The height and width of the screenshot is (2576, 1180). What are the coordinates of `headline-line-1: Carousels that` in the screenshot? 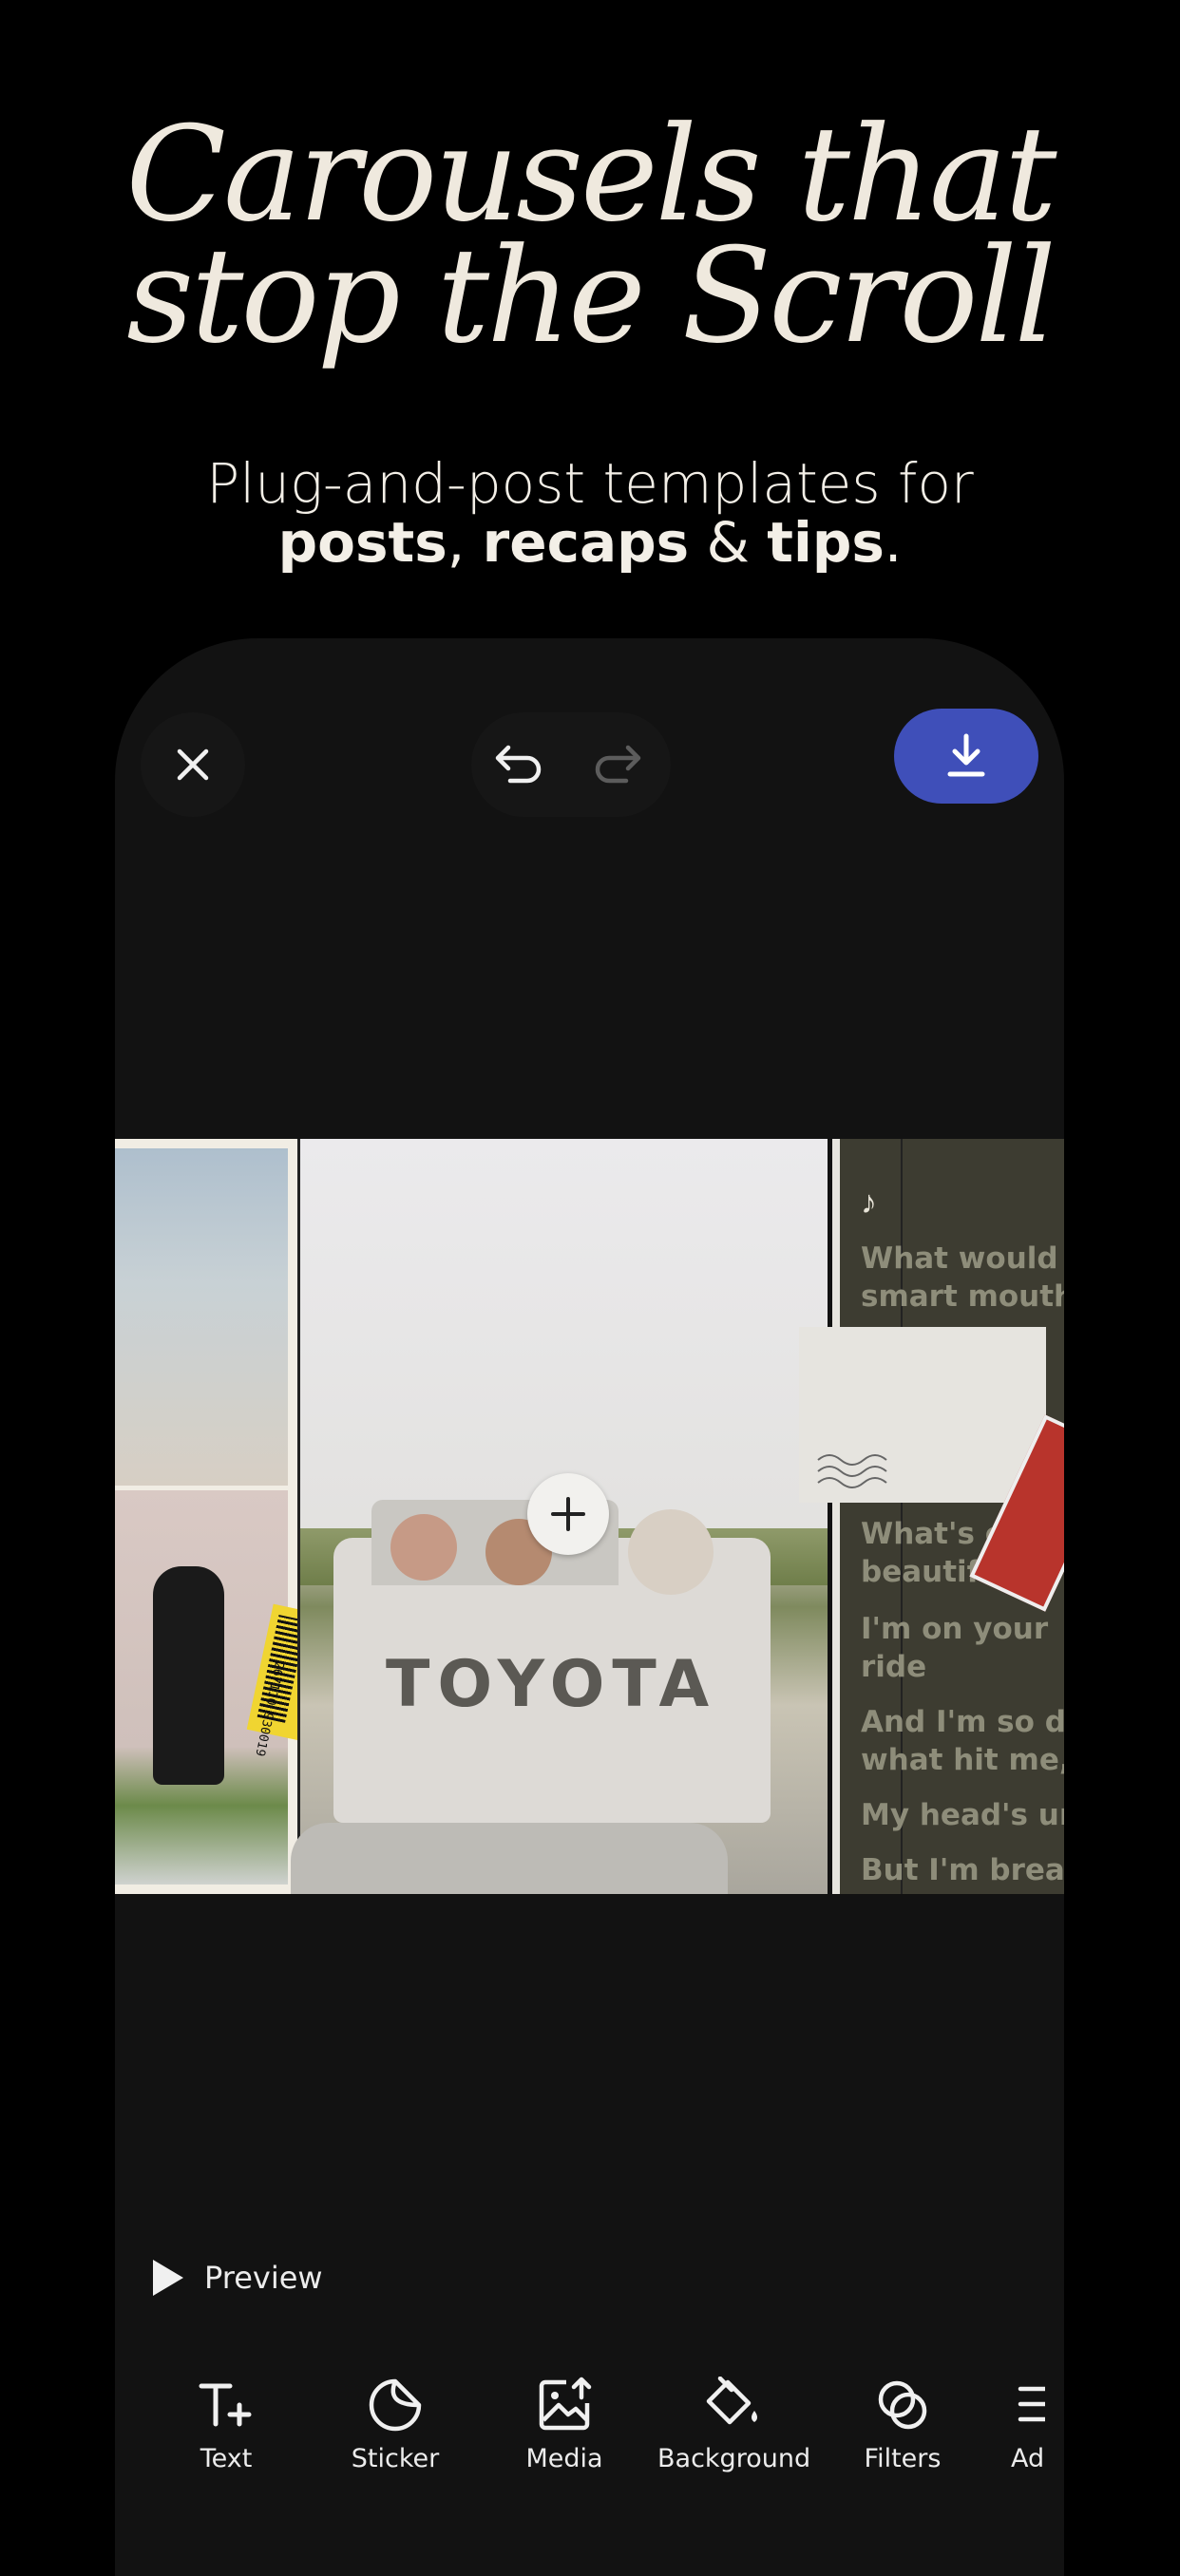 It's located at (590, 174).